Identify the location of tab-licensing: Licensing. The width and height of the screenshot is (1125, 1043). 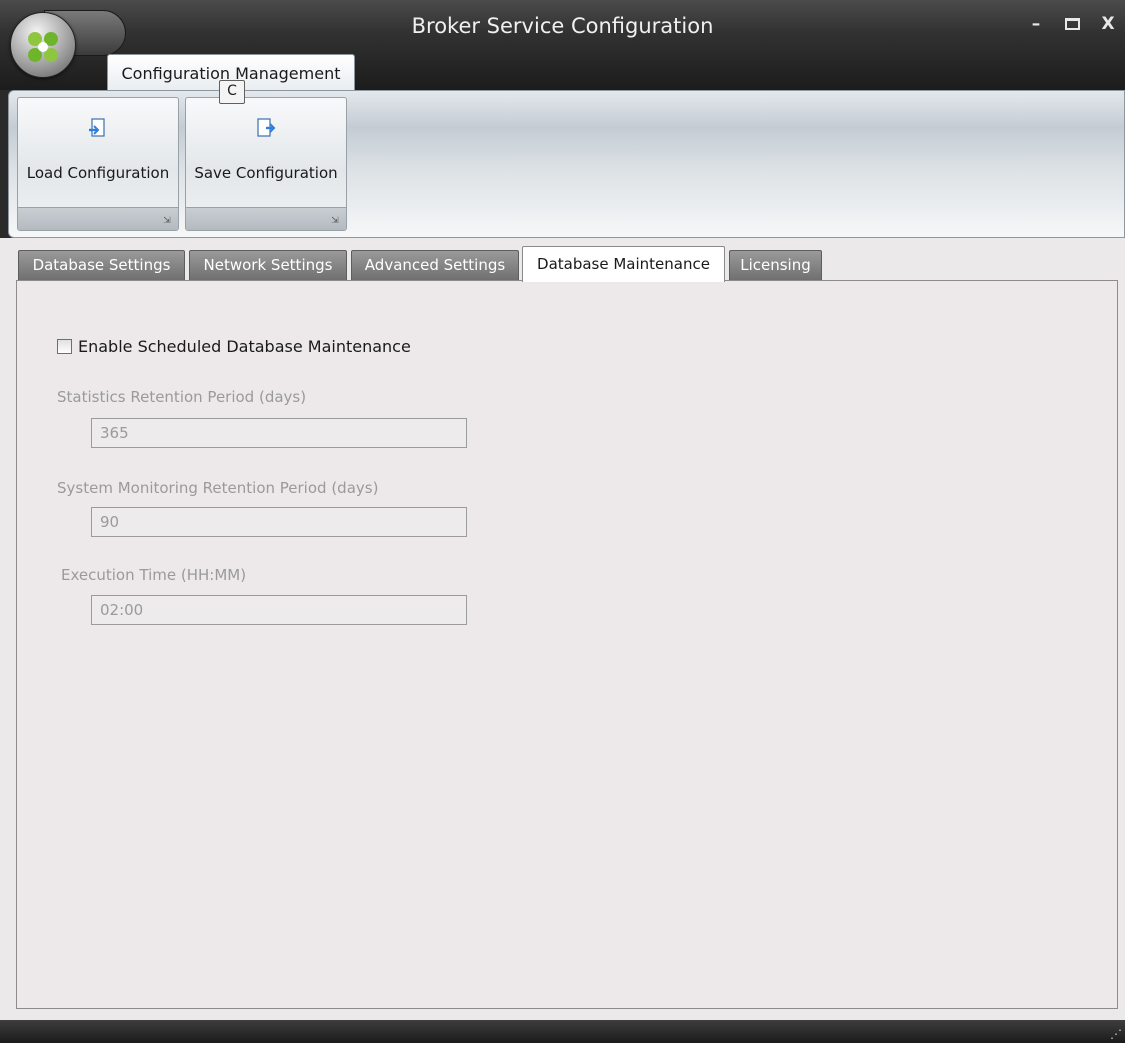
(775, 265).